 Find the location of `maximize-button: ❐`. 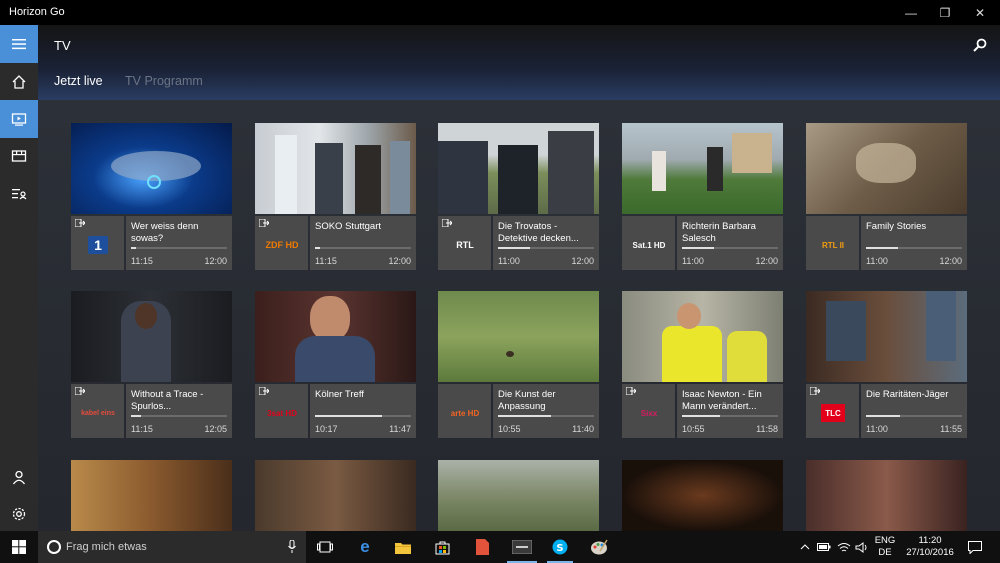

maximize-button: ❐ is located at coordinates (945, 12).